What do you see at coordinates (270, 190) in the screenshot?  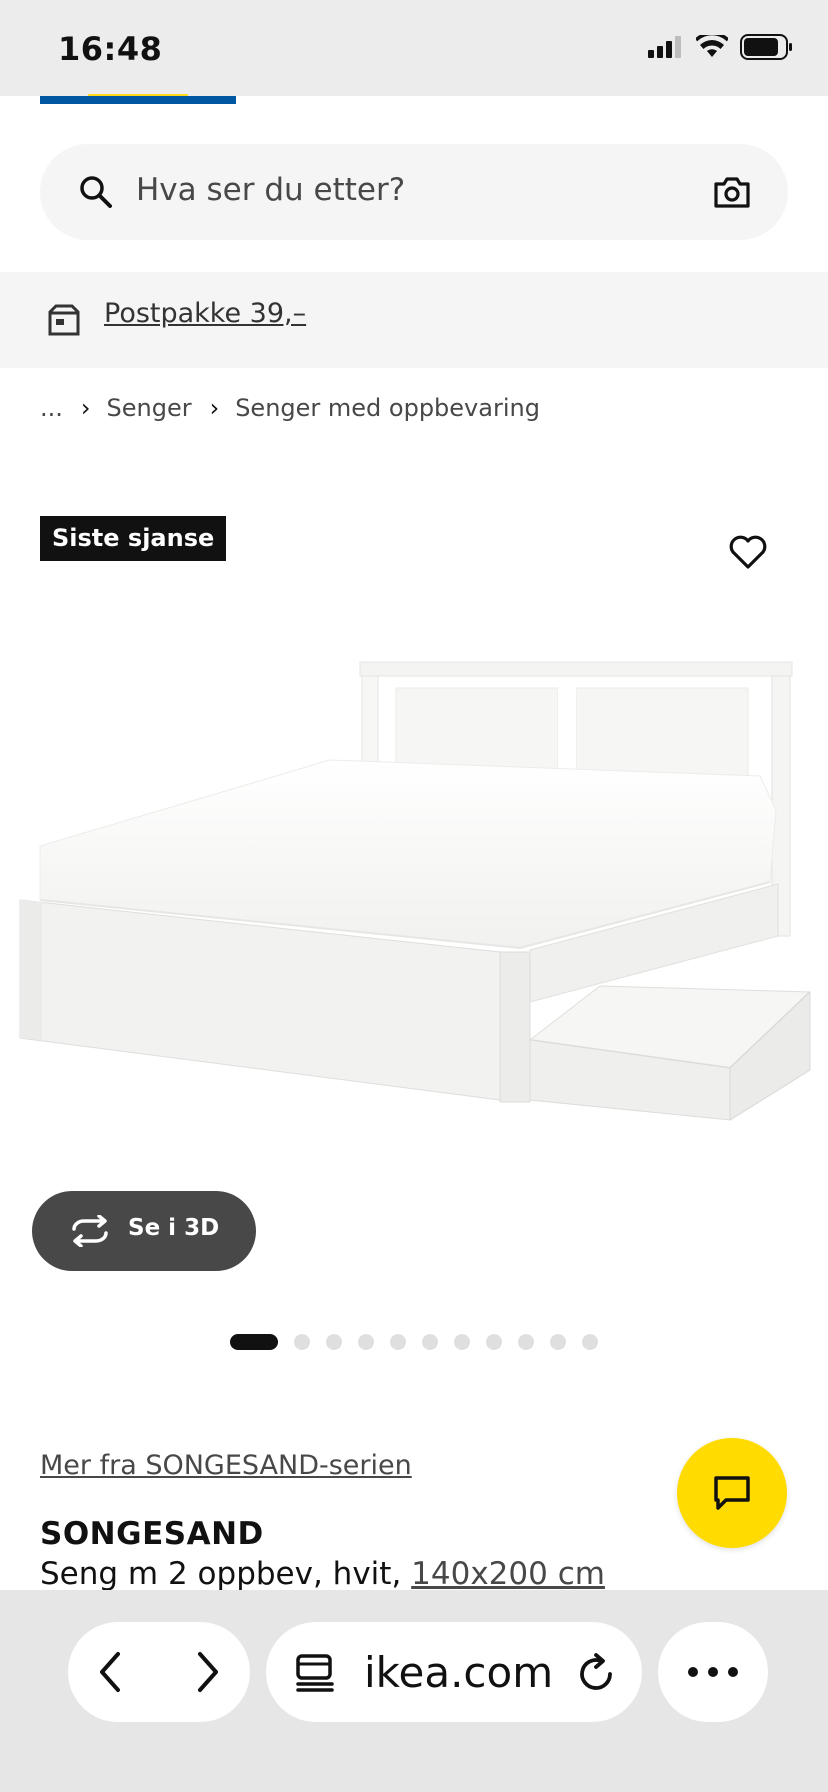 I see `search-input: Hva ser du etter?` at bounding box center [270, 190].